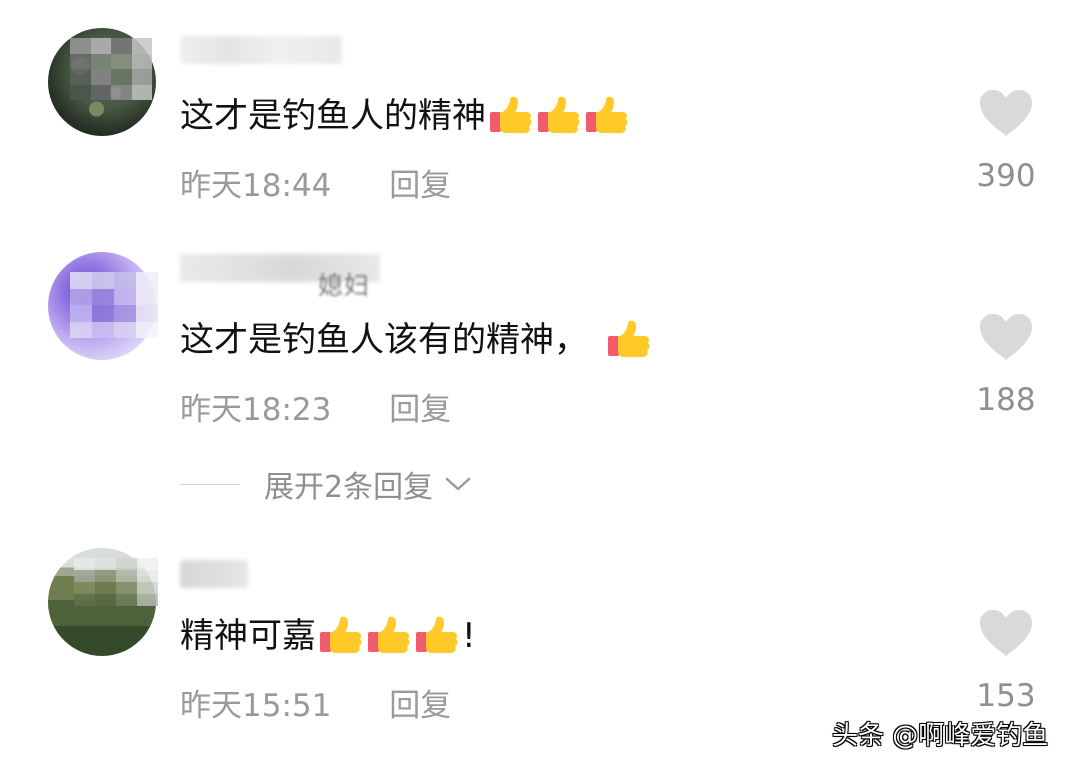 This screenshot has height=768, width=1079. I want to click on comment-meta: 昨天15:51 回复, so click(315, 702).